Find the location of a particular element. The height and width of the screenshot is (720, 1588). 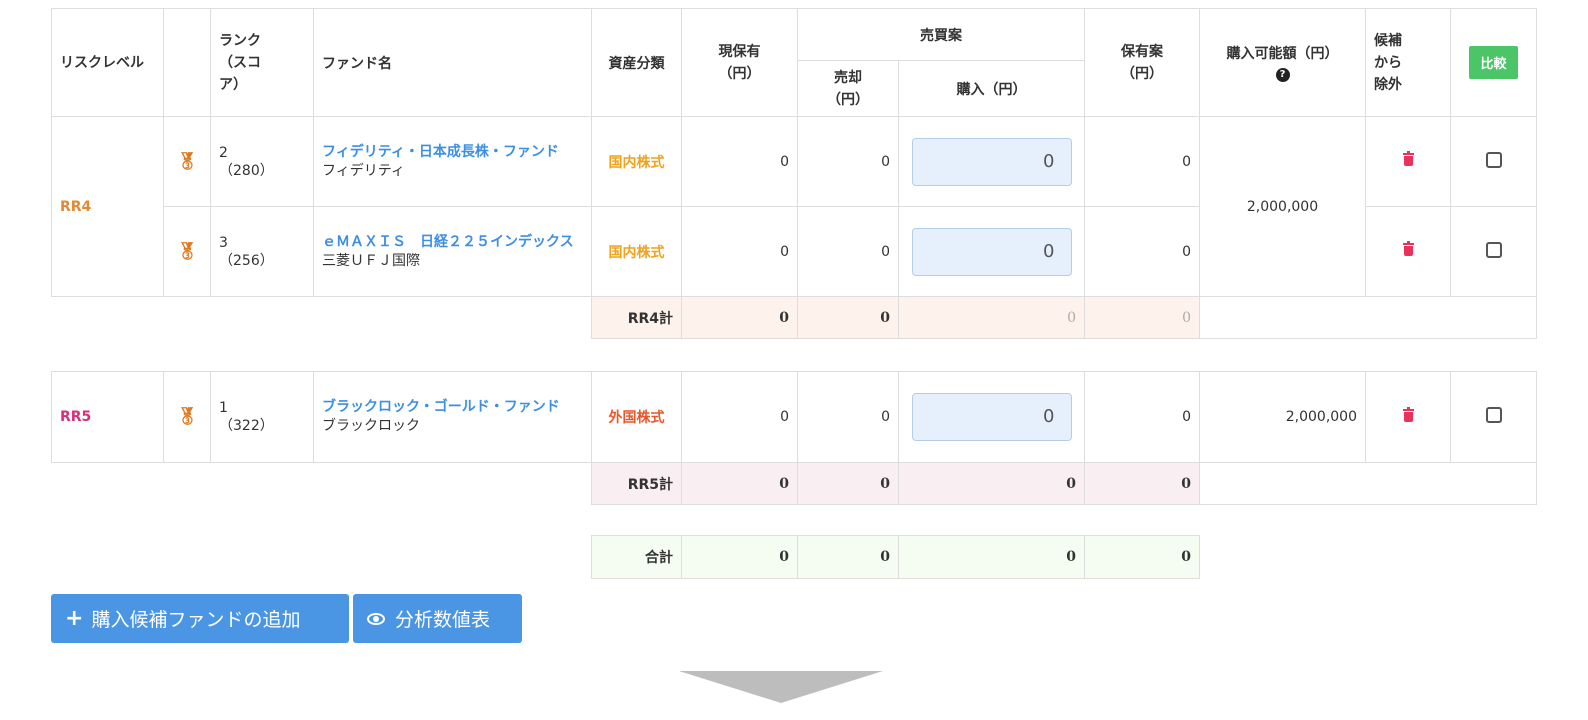

header-medal-column is located at coordinates (187, 62).